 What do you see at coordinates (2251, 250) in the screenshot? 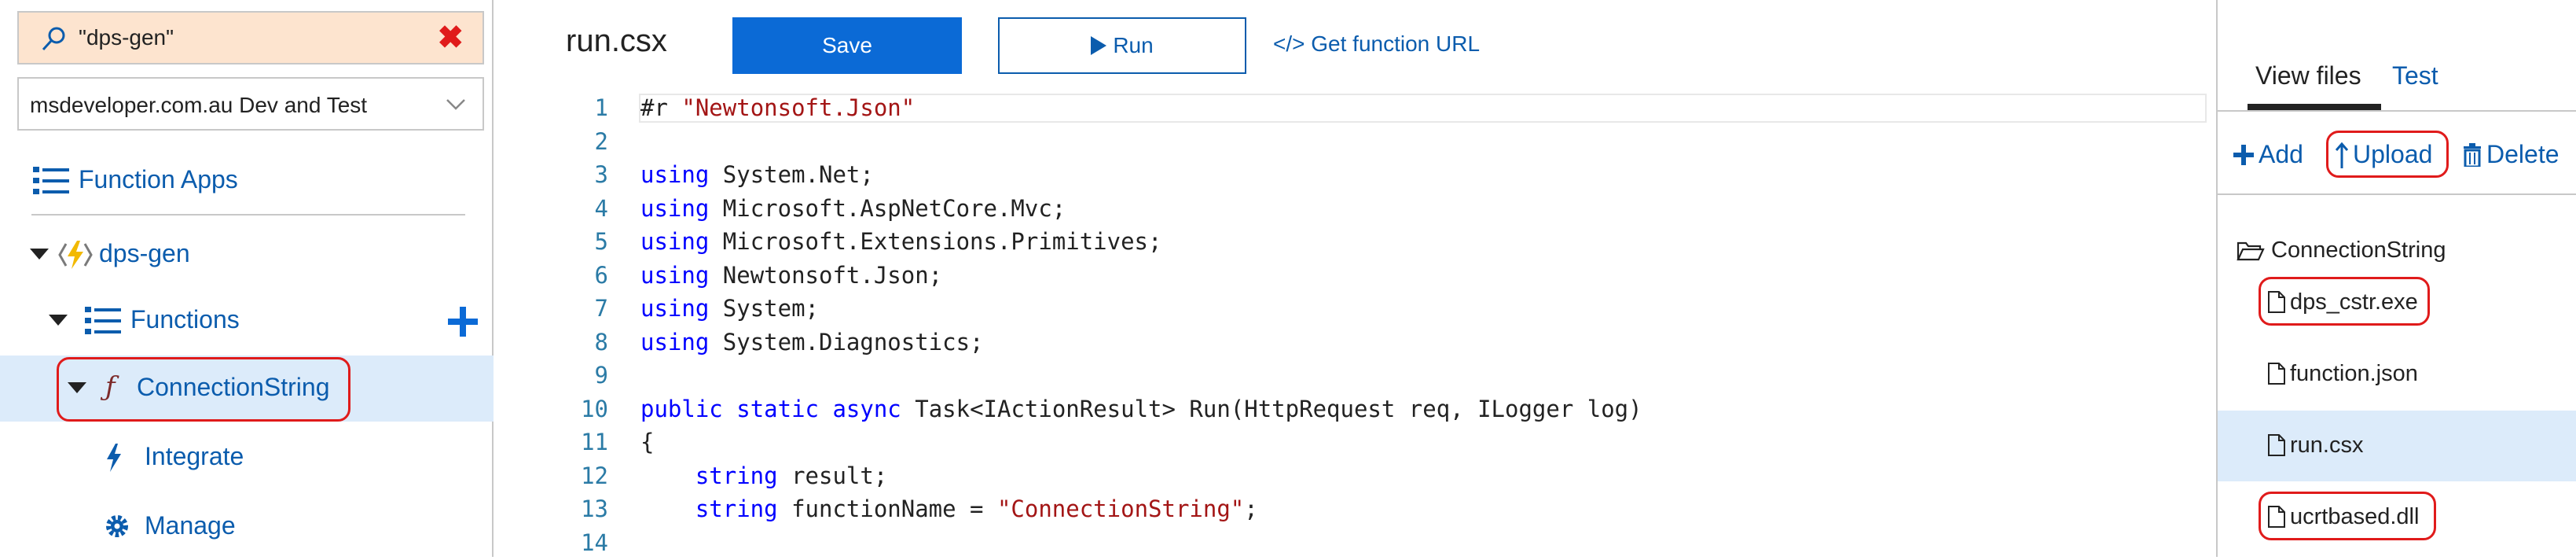
I see `open-folder-icon` at bounding box center [2251, 250].